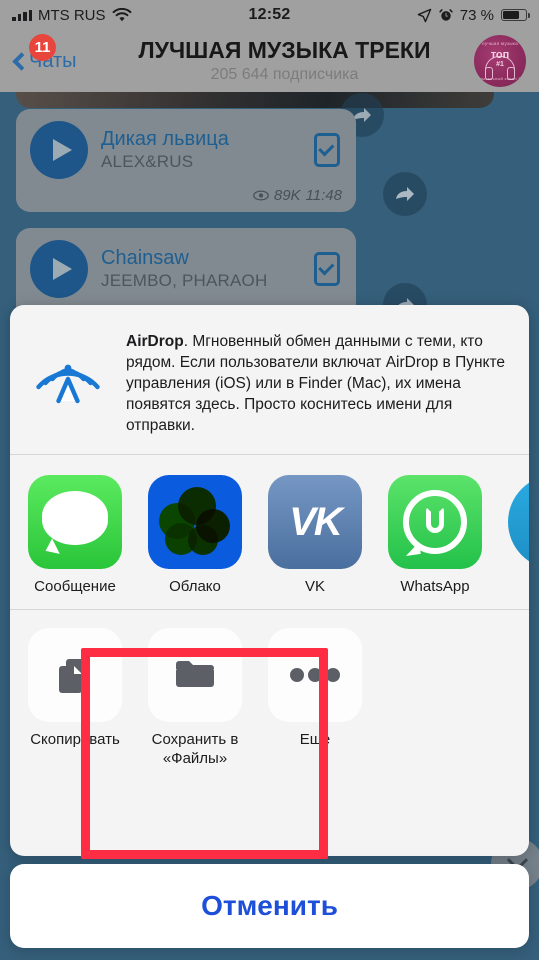 The image size is (539, 960). Describe the element at coordinates (323, 195) in the screenshot. I see `message-time: 11:48` at that location.